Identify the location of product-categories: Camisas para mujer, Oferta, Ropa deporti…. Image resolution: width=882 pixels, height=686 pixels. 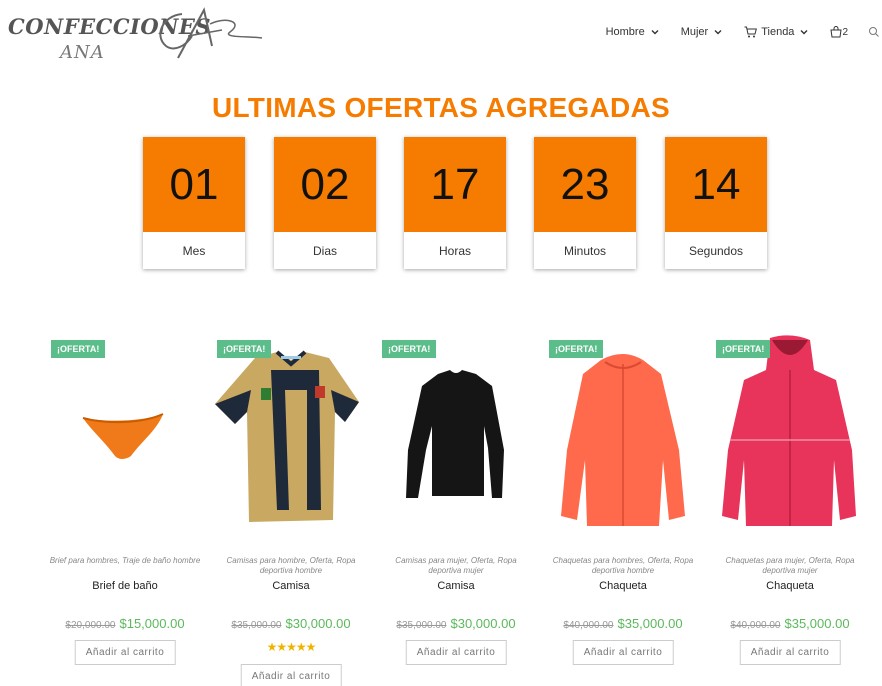
(456, 565).